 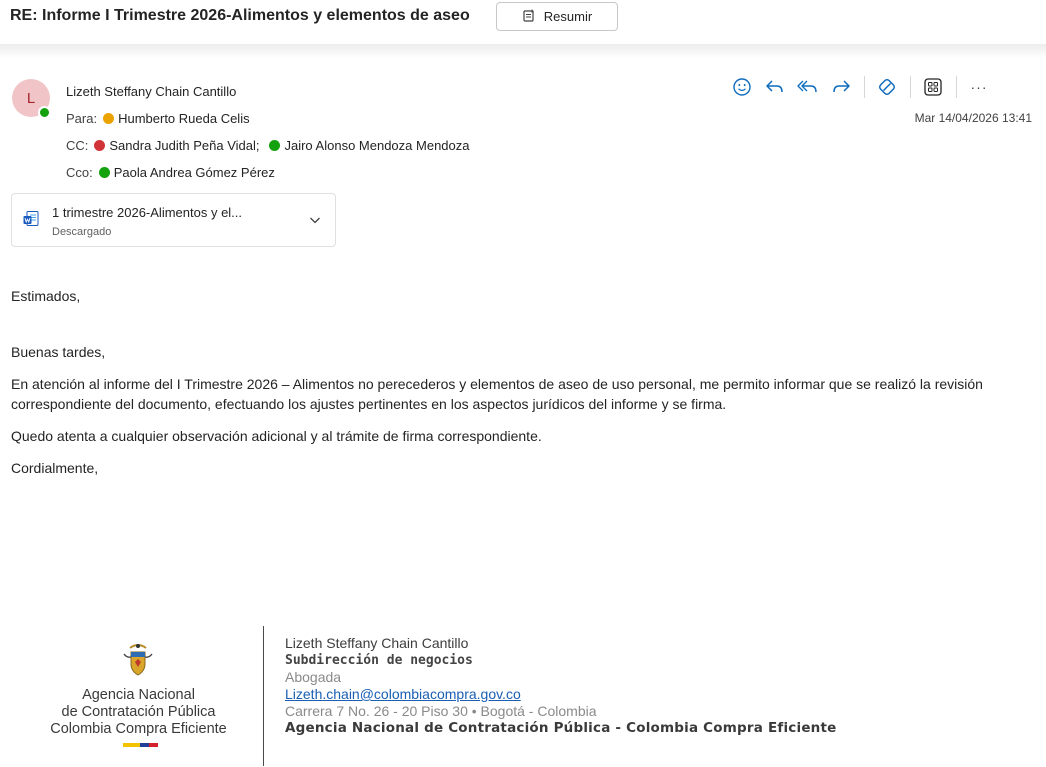 I want to click on emoji-icon, so click(x=742, y=87).